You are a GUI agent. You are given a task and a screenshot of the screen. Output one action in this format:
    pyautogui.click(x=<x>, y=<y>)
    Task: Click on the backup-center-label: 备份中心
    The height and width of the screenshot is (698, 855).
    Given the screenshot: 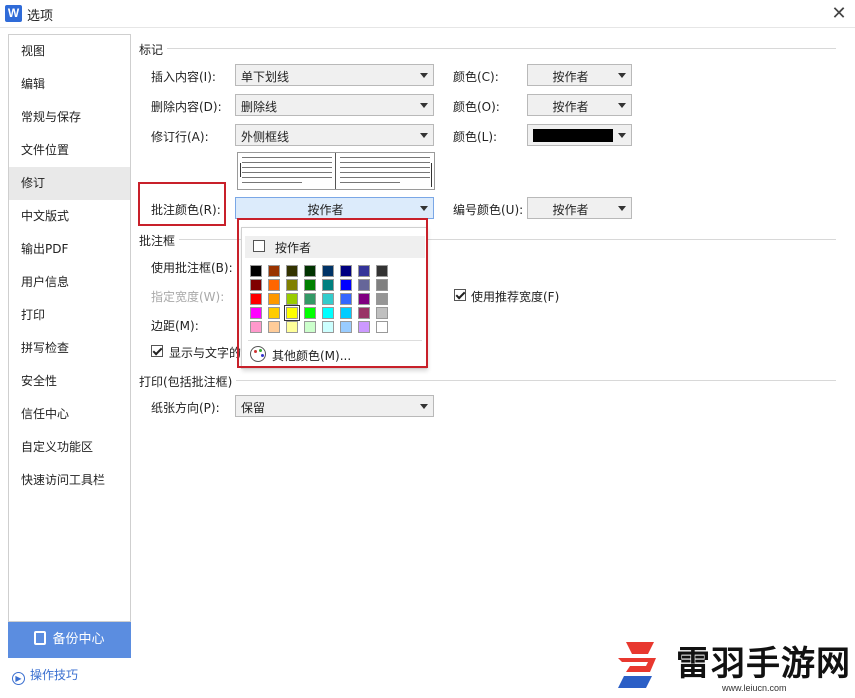 What is the action you would take?
    pyautogui.click(x=78, y=639)
    